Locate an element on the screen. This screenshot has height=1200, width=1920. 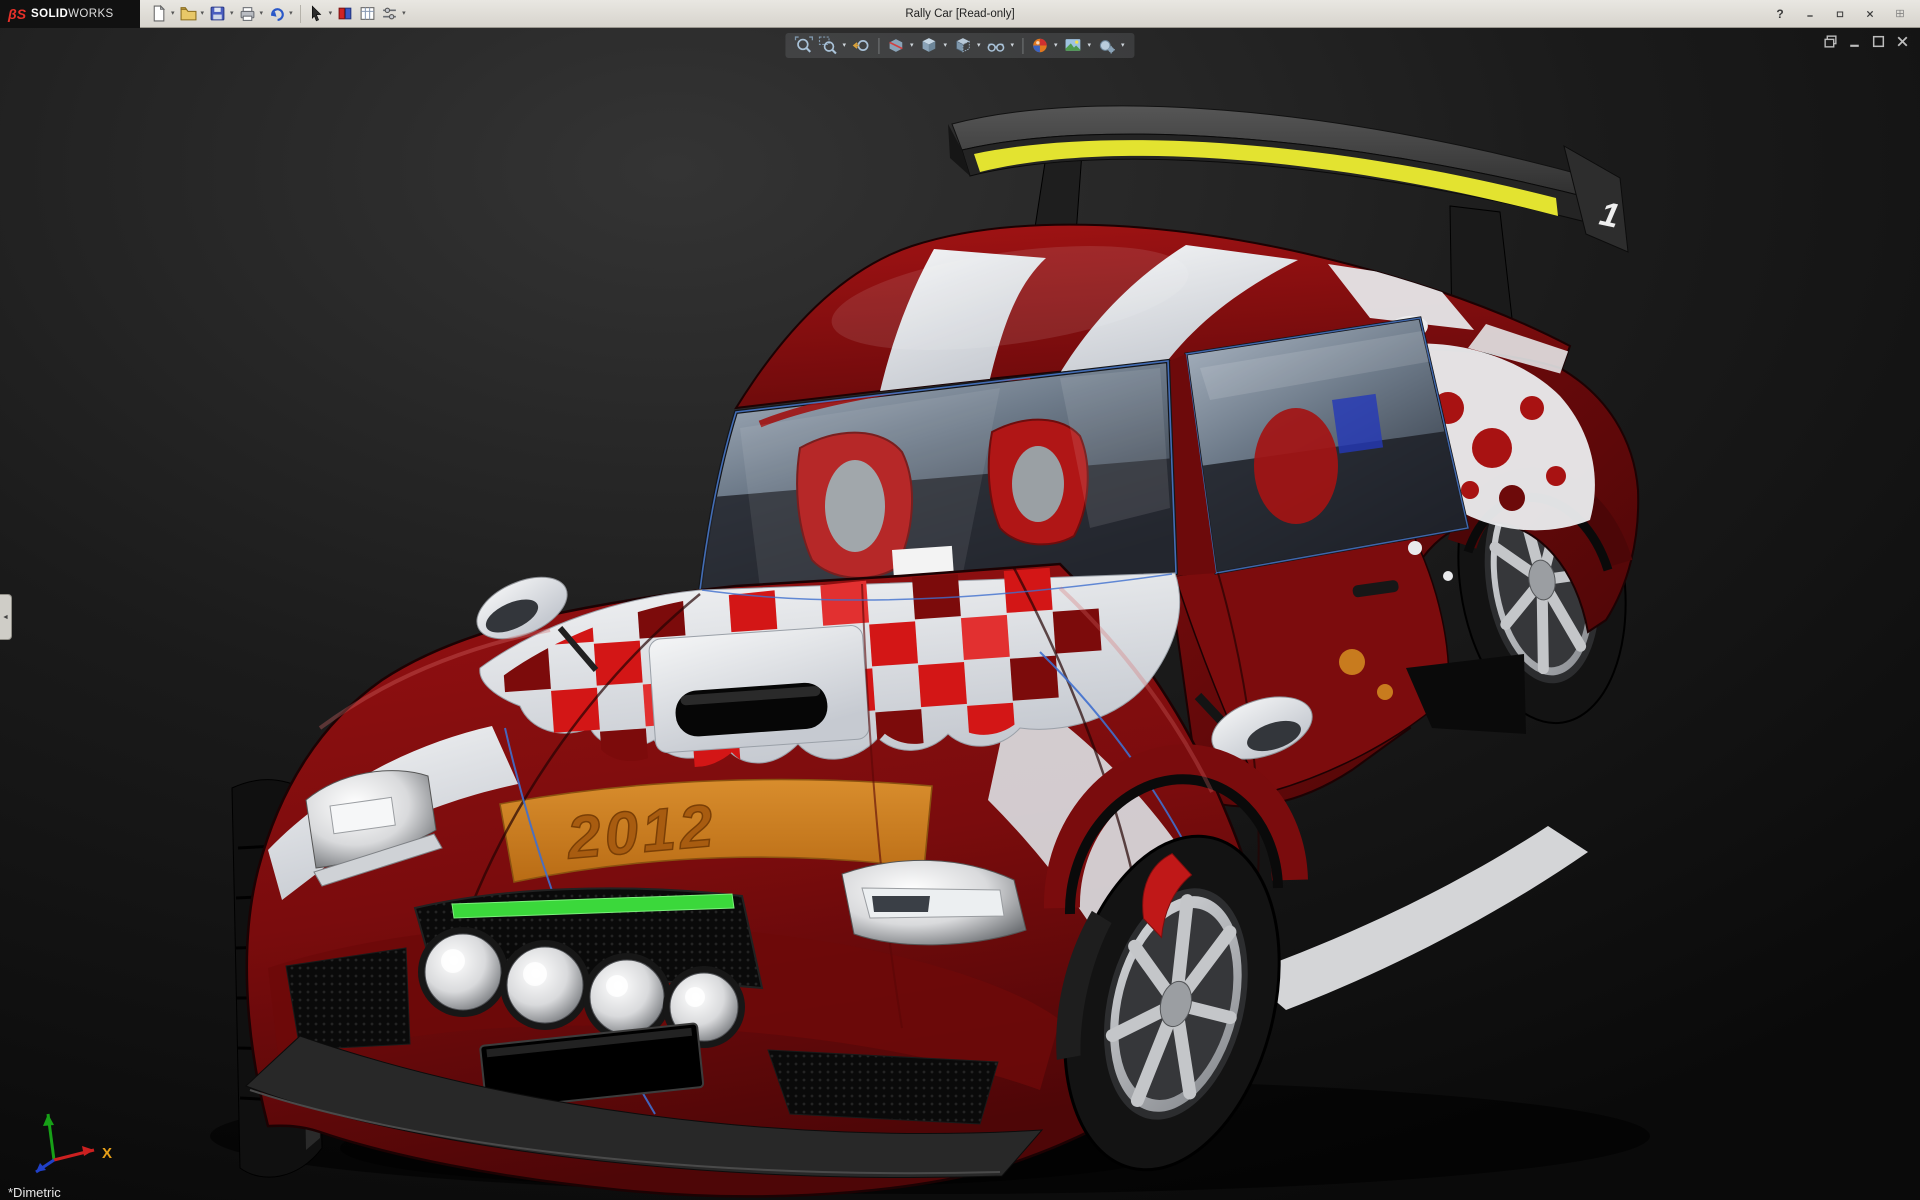
new-document-button is located at coordinates (158, 13).